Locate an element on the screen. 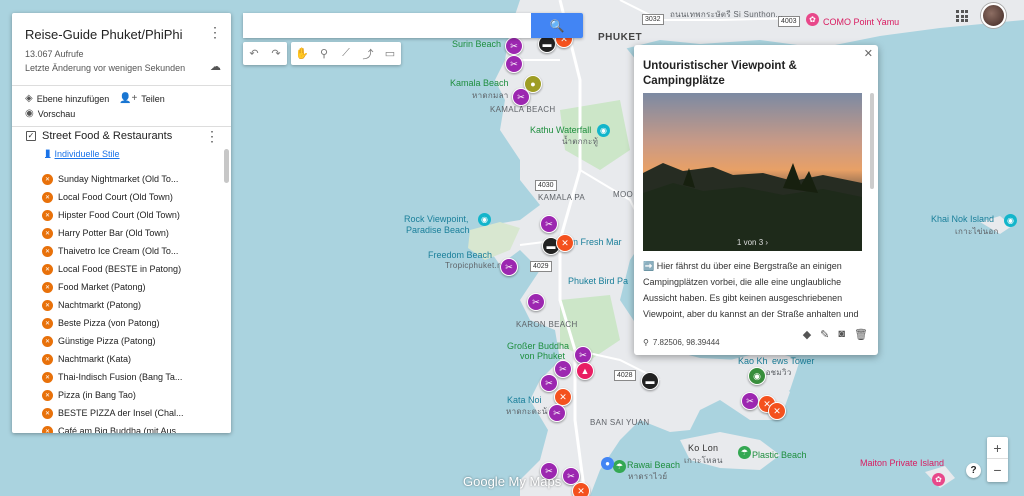  list-item: ✕ Local Food (BESTE in Patong) is located at coordinates (132, 269).